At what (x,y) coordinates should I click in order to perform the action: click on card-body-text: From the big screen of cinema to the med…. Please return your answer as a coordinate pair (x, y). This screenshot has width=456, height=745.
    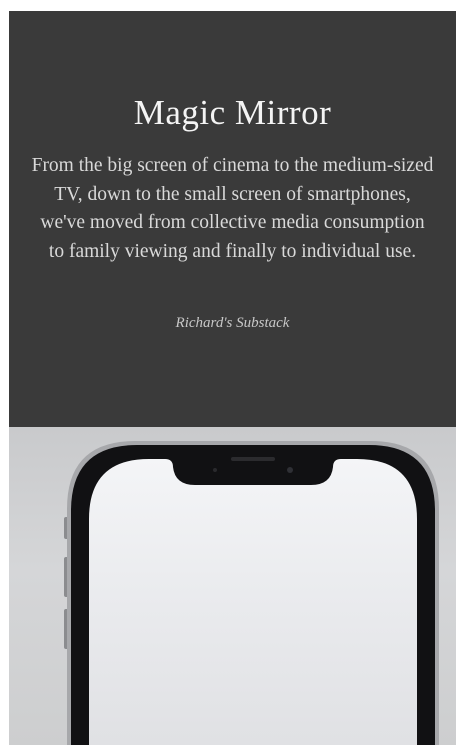
    Looking at the image, I should click on (232, 208).